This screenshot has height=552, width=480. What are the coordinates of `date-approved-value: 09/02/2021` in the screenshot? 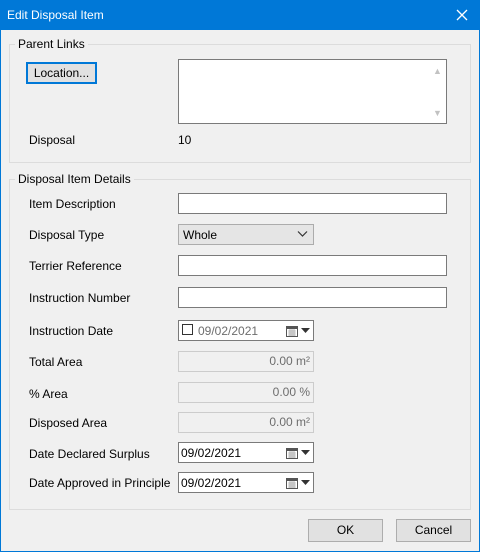 It's located at (211, 483).